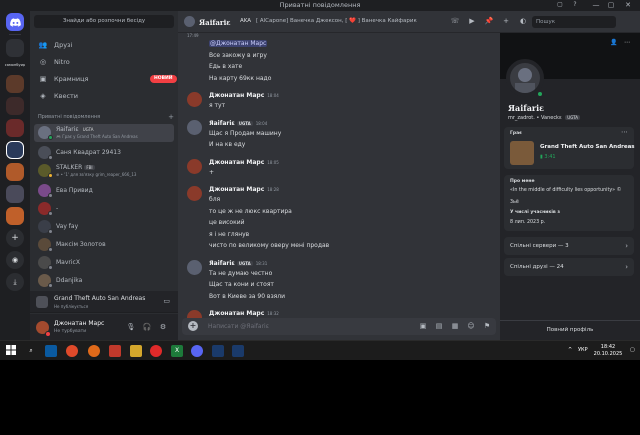 The height and width of the screenshot is (435, 640). What do you see at coordinates (455, 21) in the screenshot?
I see `voice-call-icon: ☏` at bounding box center [455, 21].